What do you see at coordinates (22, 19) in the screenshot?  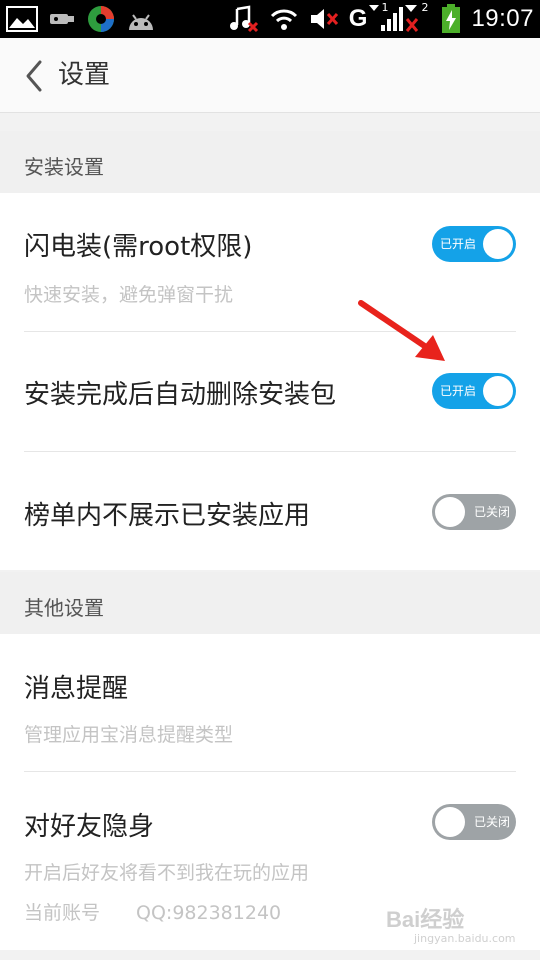 I see `gallery-icon` at bounding box center [22, 19].